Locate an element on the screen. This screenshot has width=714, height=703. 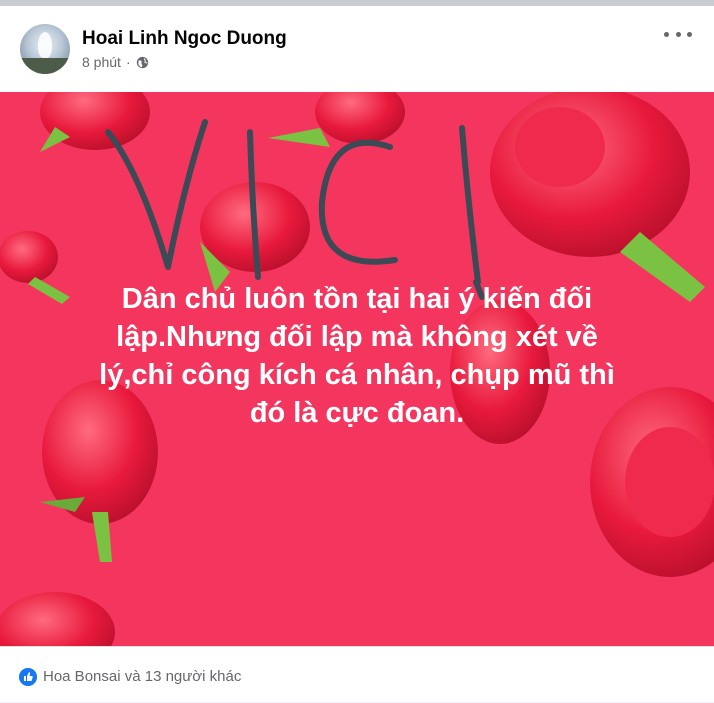
rose-bottom-left is located at coordinates (57, 619).